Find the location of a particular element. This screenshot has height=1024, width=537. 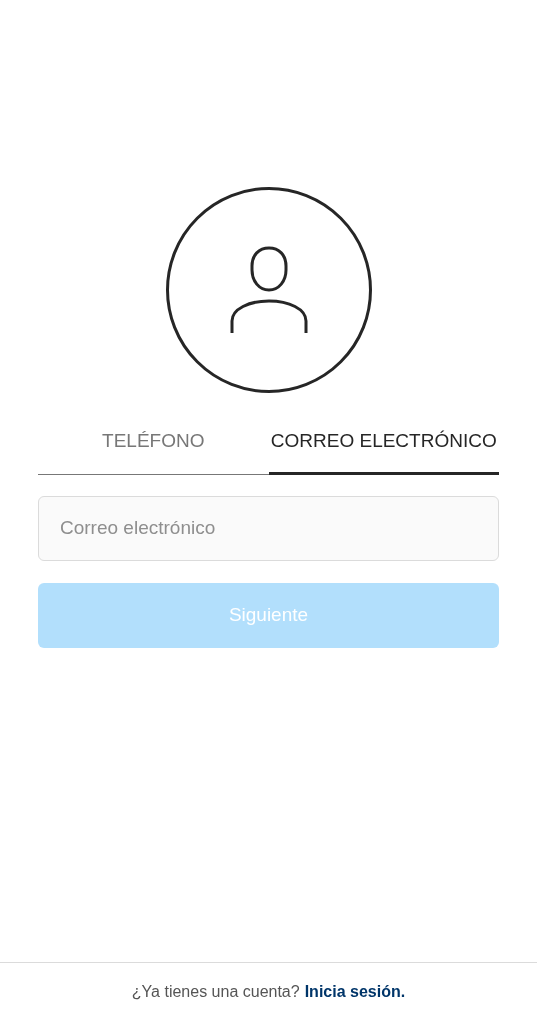

footer-text: ¿Ya tienes una cuenta? is located at coordinates (215, 991).